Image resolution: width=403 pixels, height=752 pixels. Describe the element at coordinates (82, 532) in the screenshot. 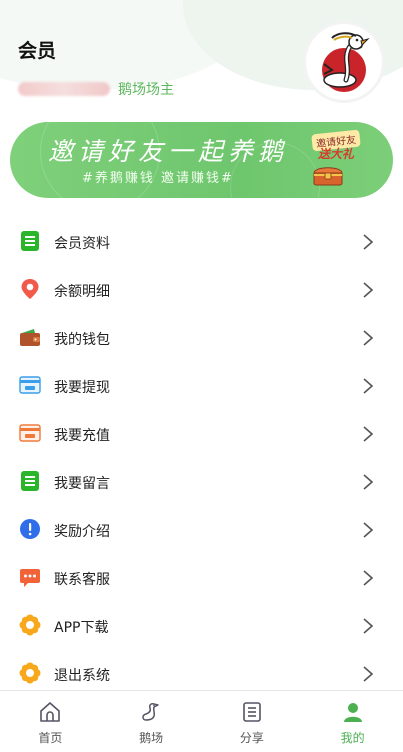

I see `menu-item-label: 奖励介绍` at that location.